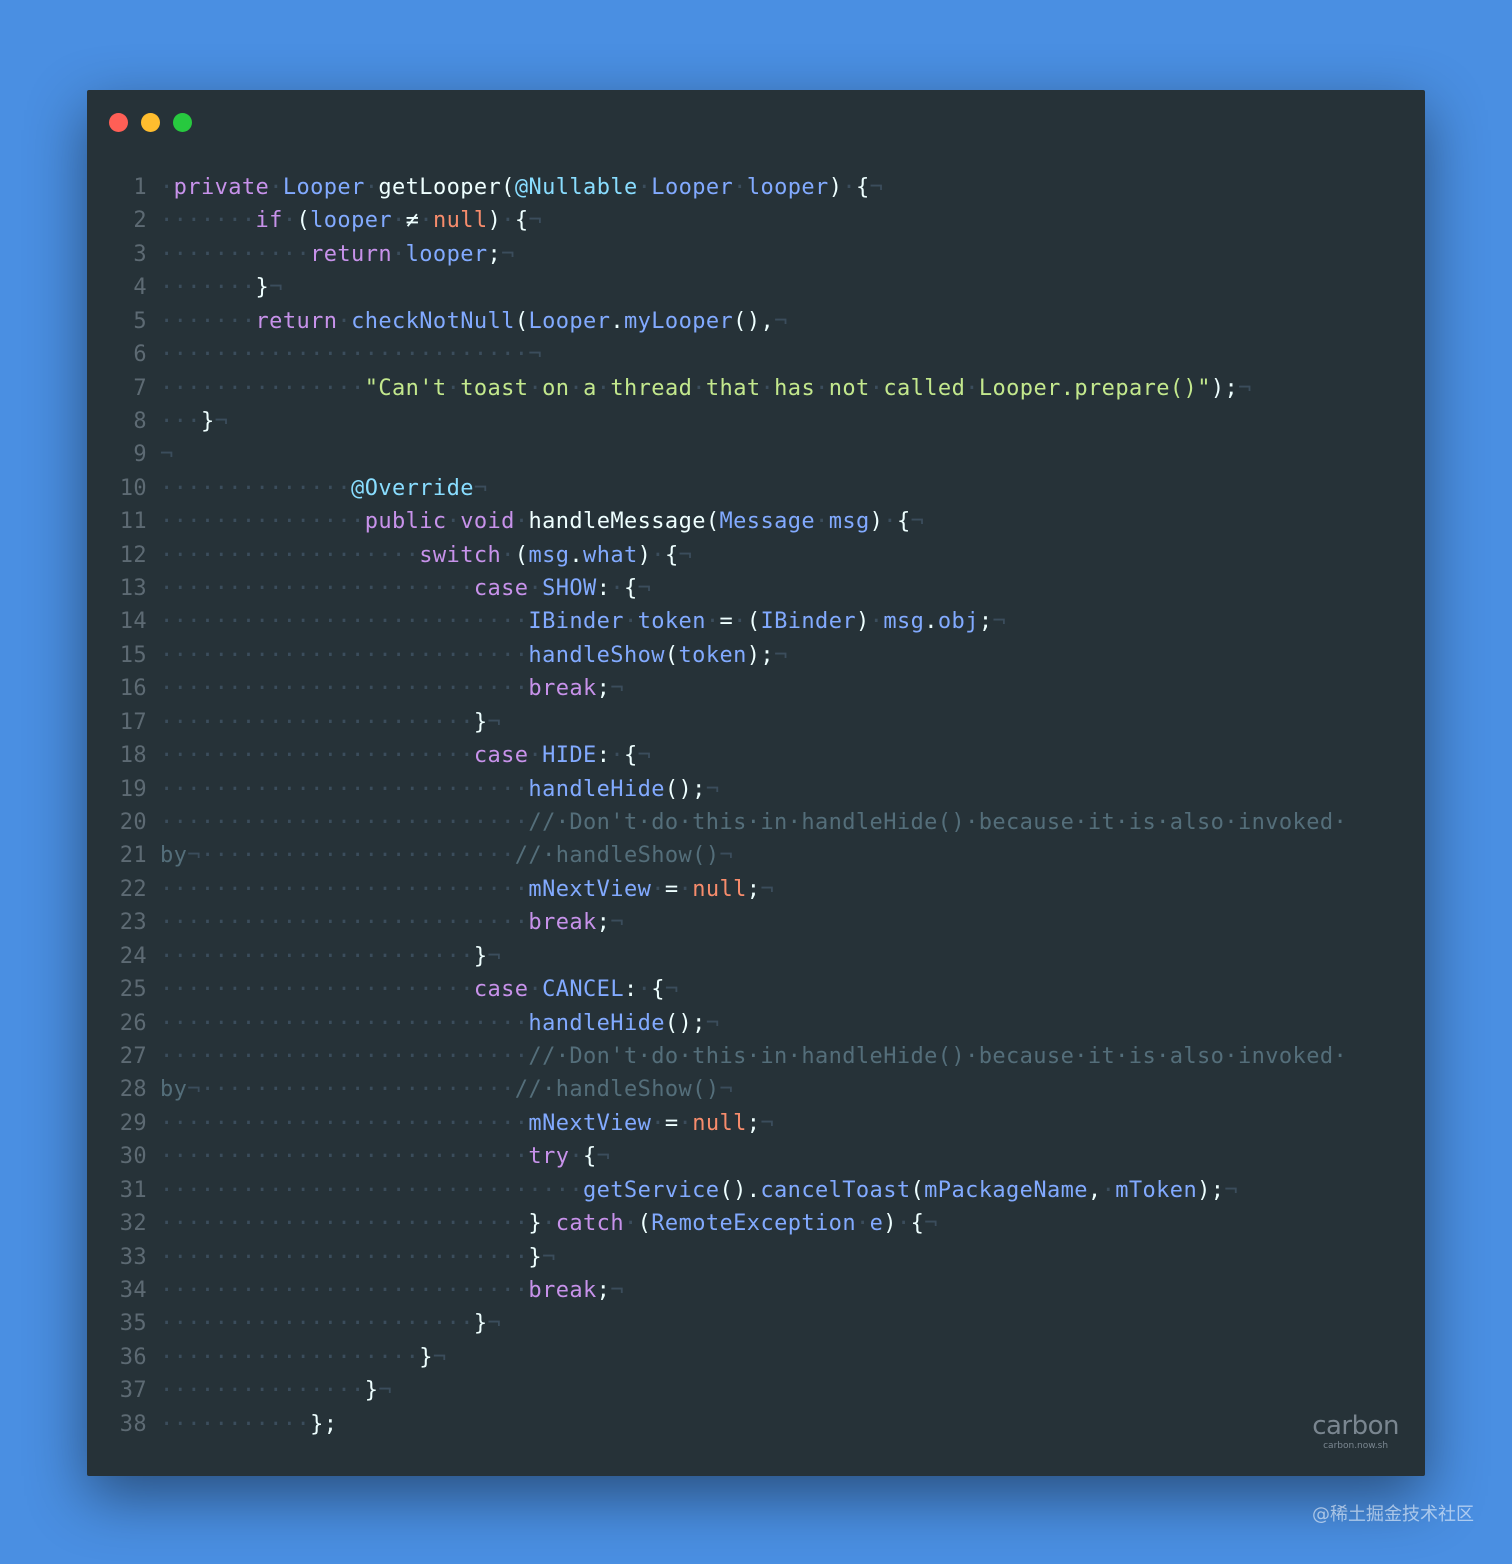 The height and width of the screenshot is (1564, 1512). I want to click on line-text: ···········return·looper;¬, so click(331, 254).